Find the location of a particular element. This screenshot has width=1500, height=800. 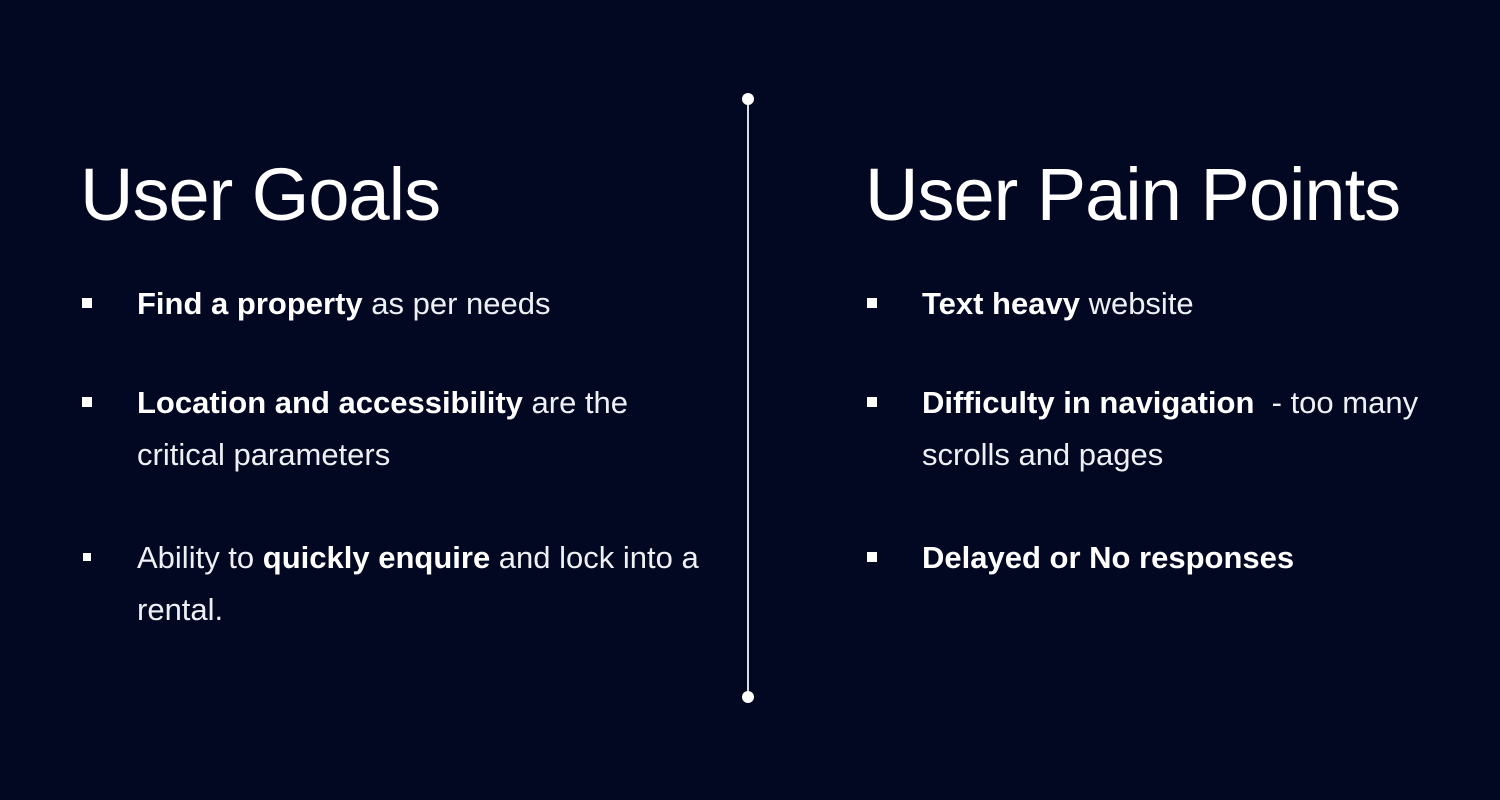

user-goals-title: User Goals is located at coordinates (260, 194).